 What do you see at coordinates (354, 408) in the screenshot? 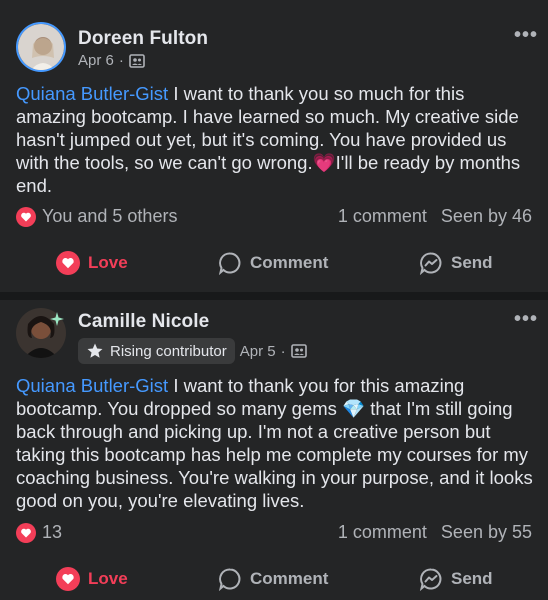
I see `gem-emoji: 💎` at bounding box center [354, 408].